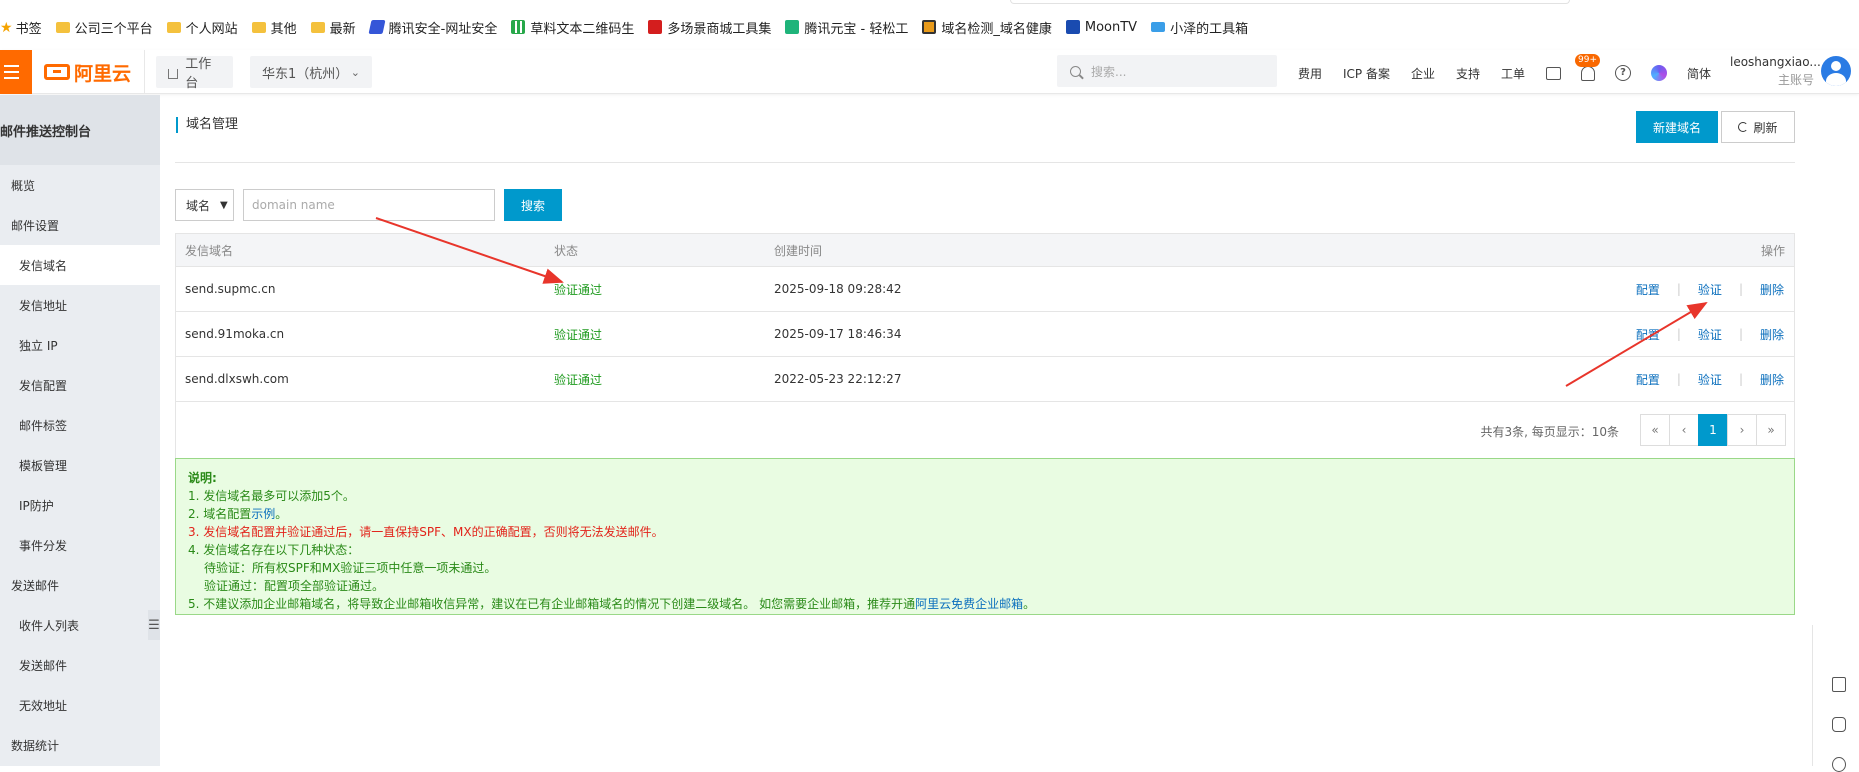 This screenshot has width=1859, height=772. I want to click on page-prev-button: ‹, so click(1684, 430).